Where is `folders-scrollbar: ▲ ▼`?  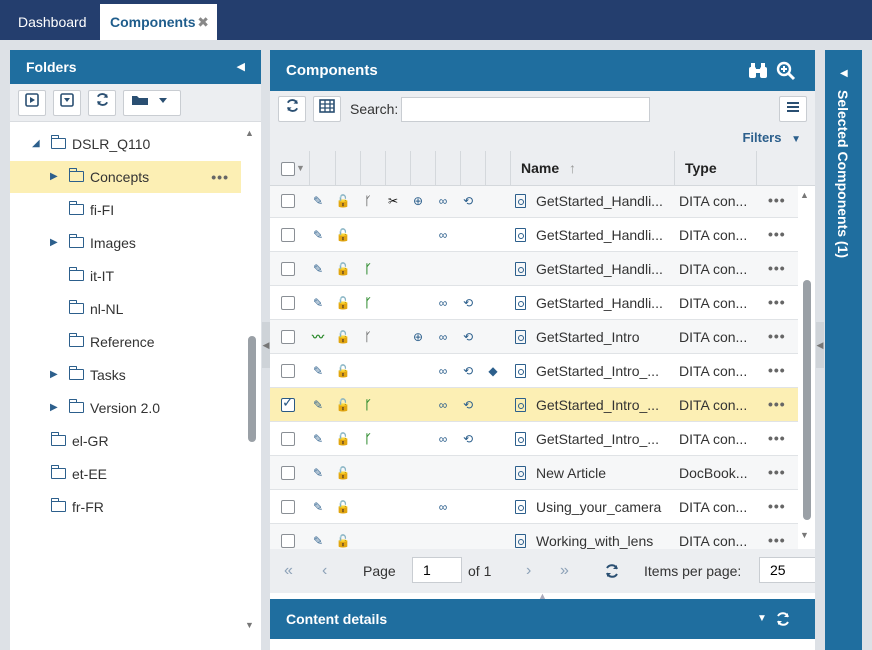 folders-scrollbar: ▲ ▼ is located at coordinates (251, 386).